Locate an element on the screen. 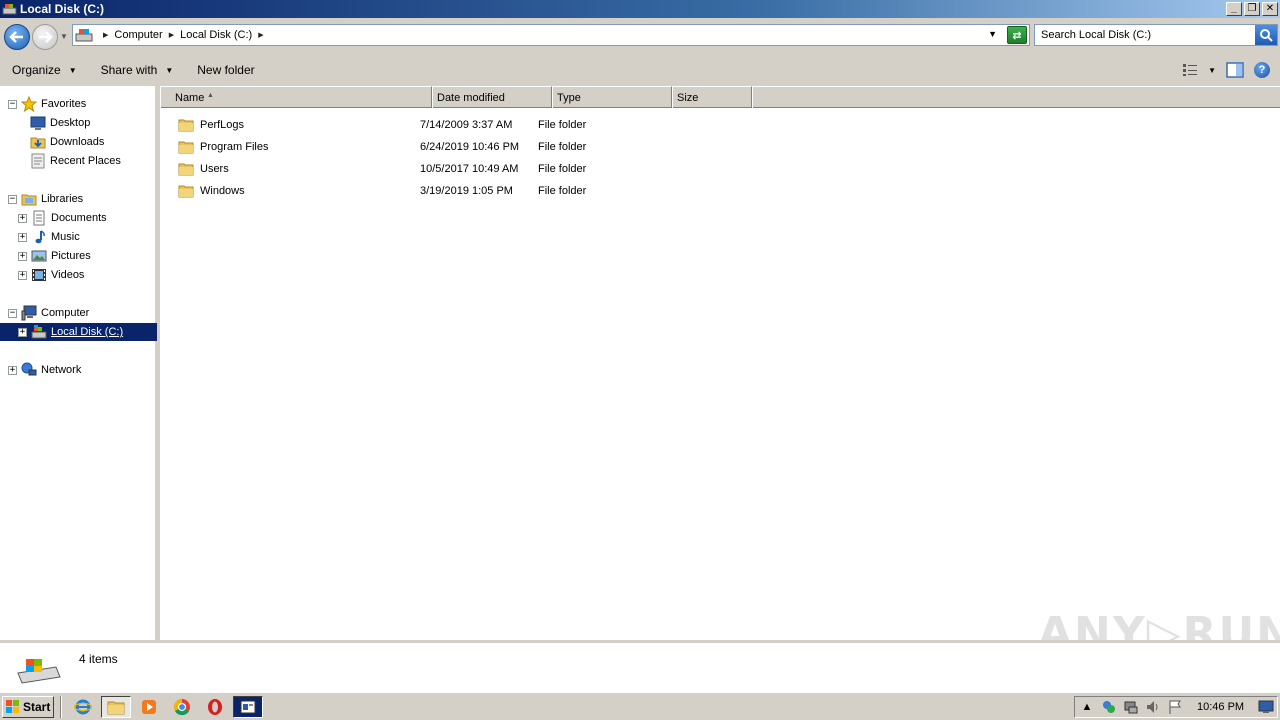 The height and width of the screenshot is (720, 1280). sidebar-item-network: + Network is located at coordinates (44, 370).